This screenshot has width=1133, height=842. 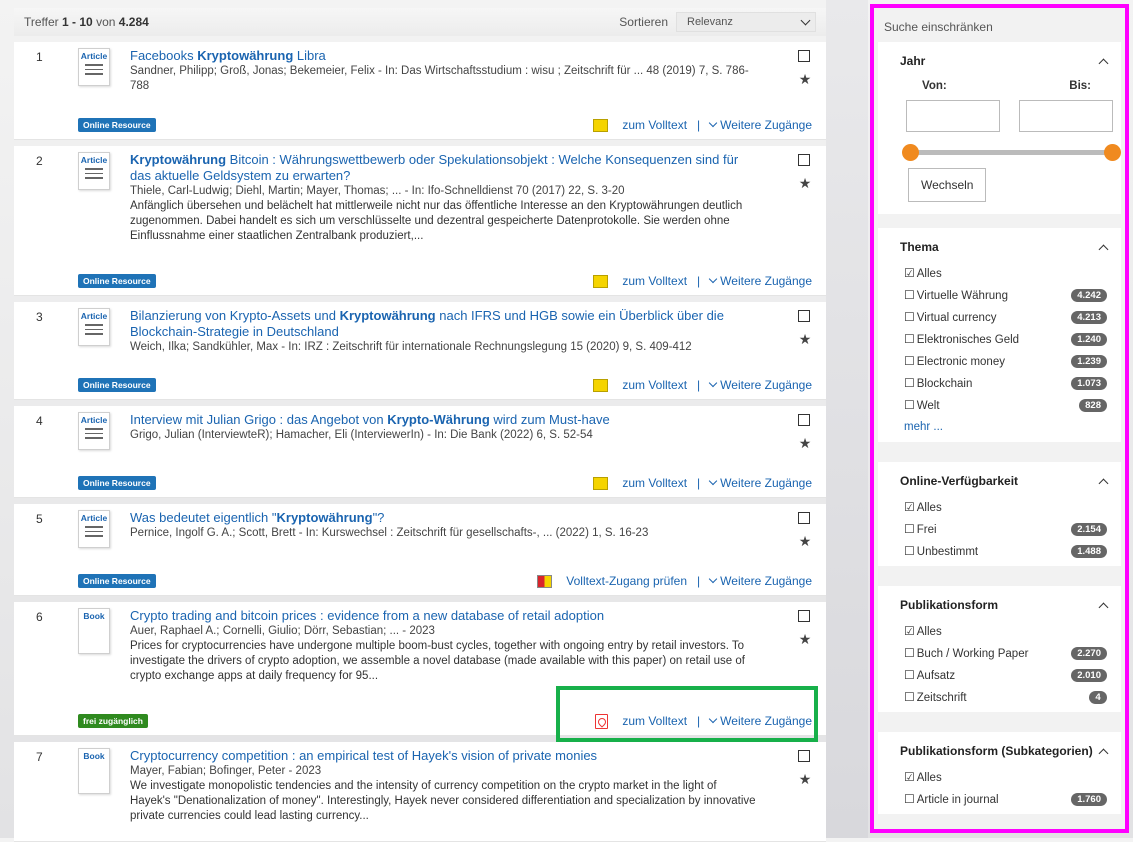 I want to click on check-fulltext-link: Volltext-Zugang prüfen, so click(x=626, y=581).